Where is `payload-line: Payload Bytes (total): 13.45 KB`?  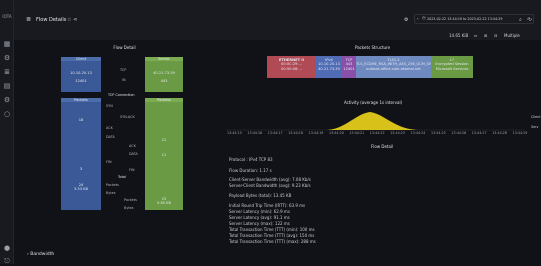 payload-line: Payload Bytes (total): 13.45 KB is located at coordinates (260, 195).